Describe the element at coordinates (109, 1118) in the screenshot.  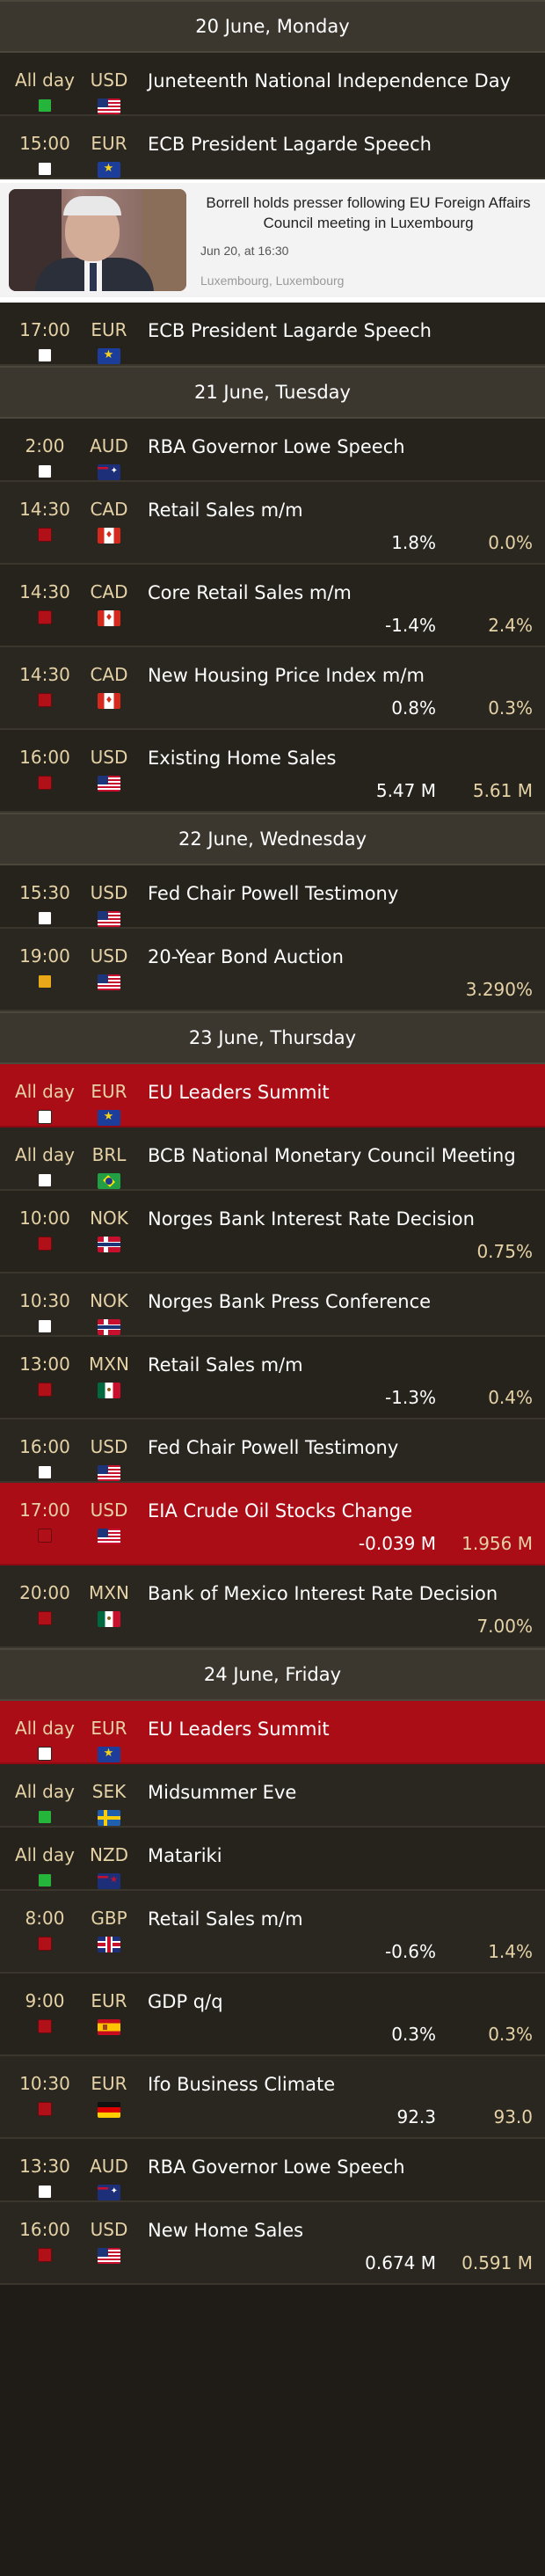
I see `eu-flag-icon` at that location.